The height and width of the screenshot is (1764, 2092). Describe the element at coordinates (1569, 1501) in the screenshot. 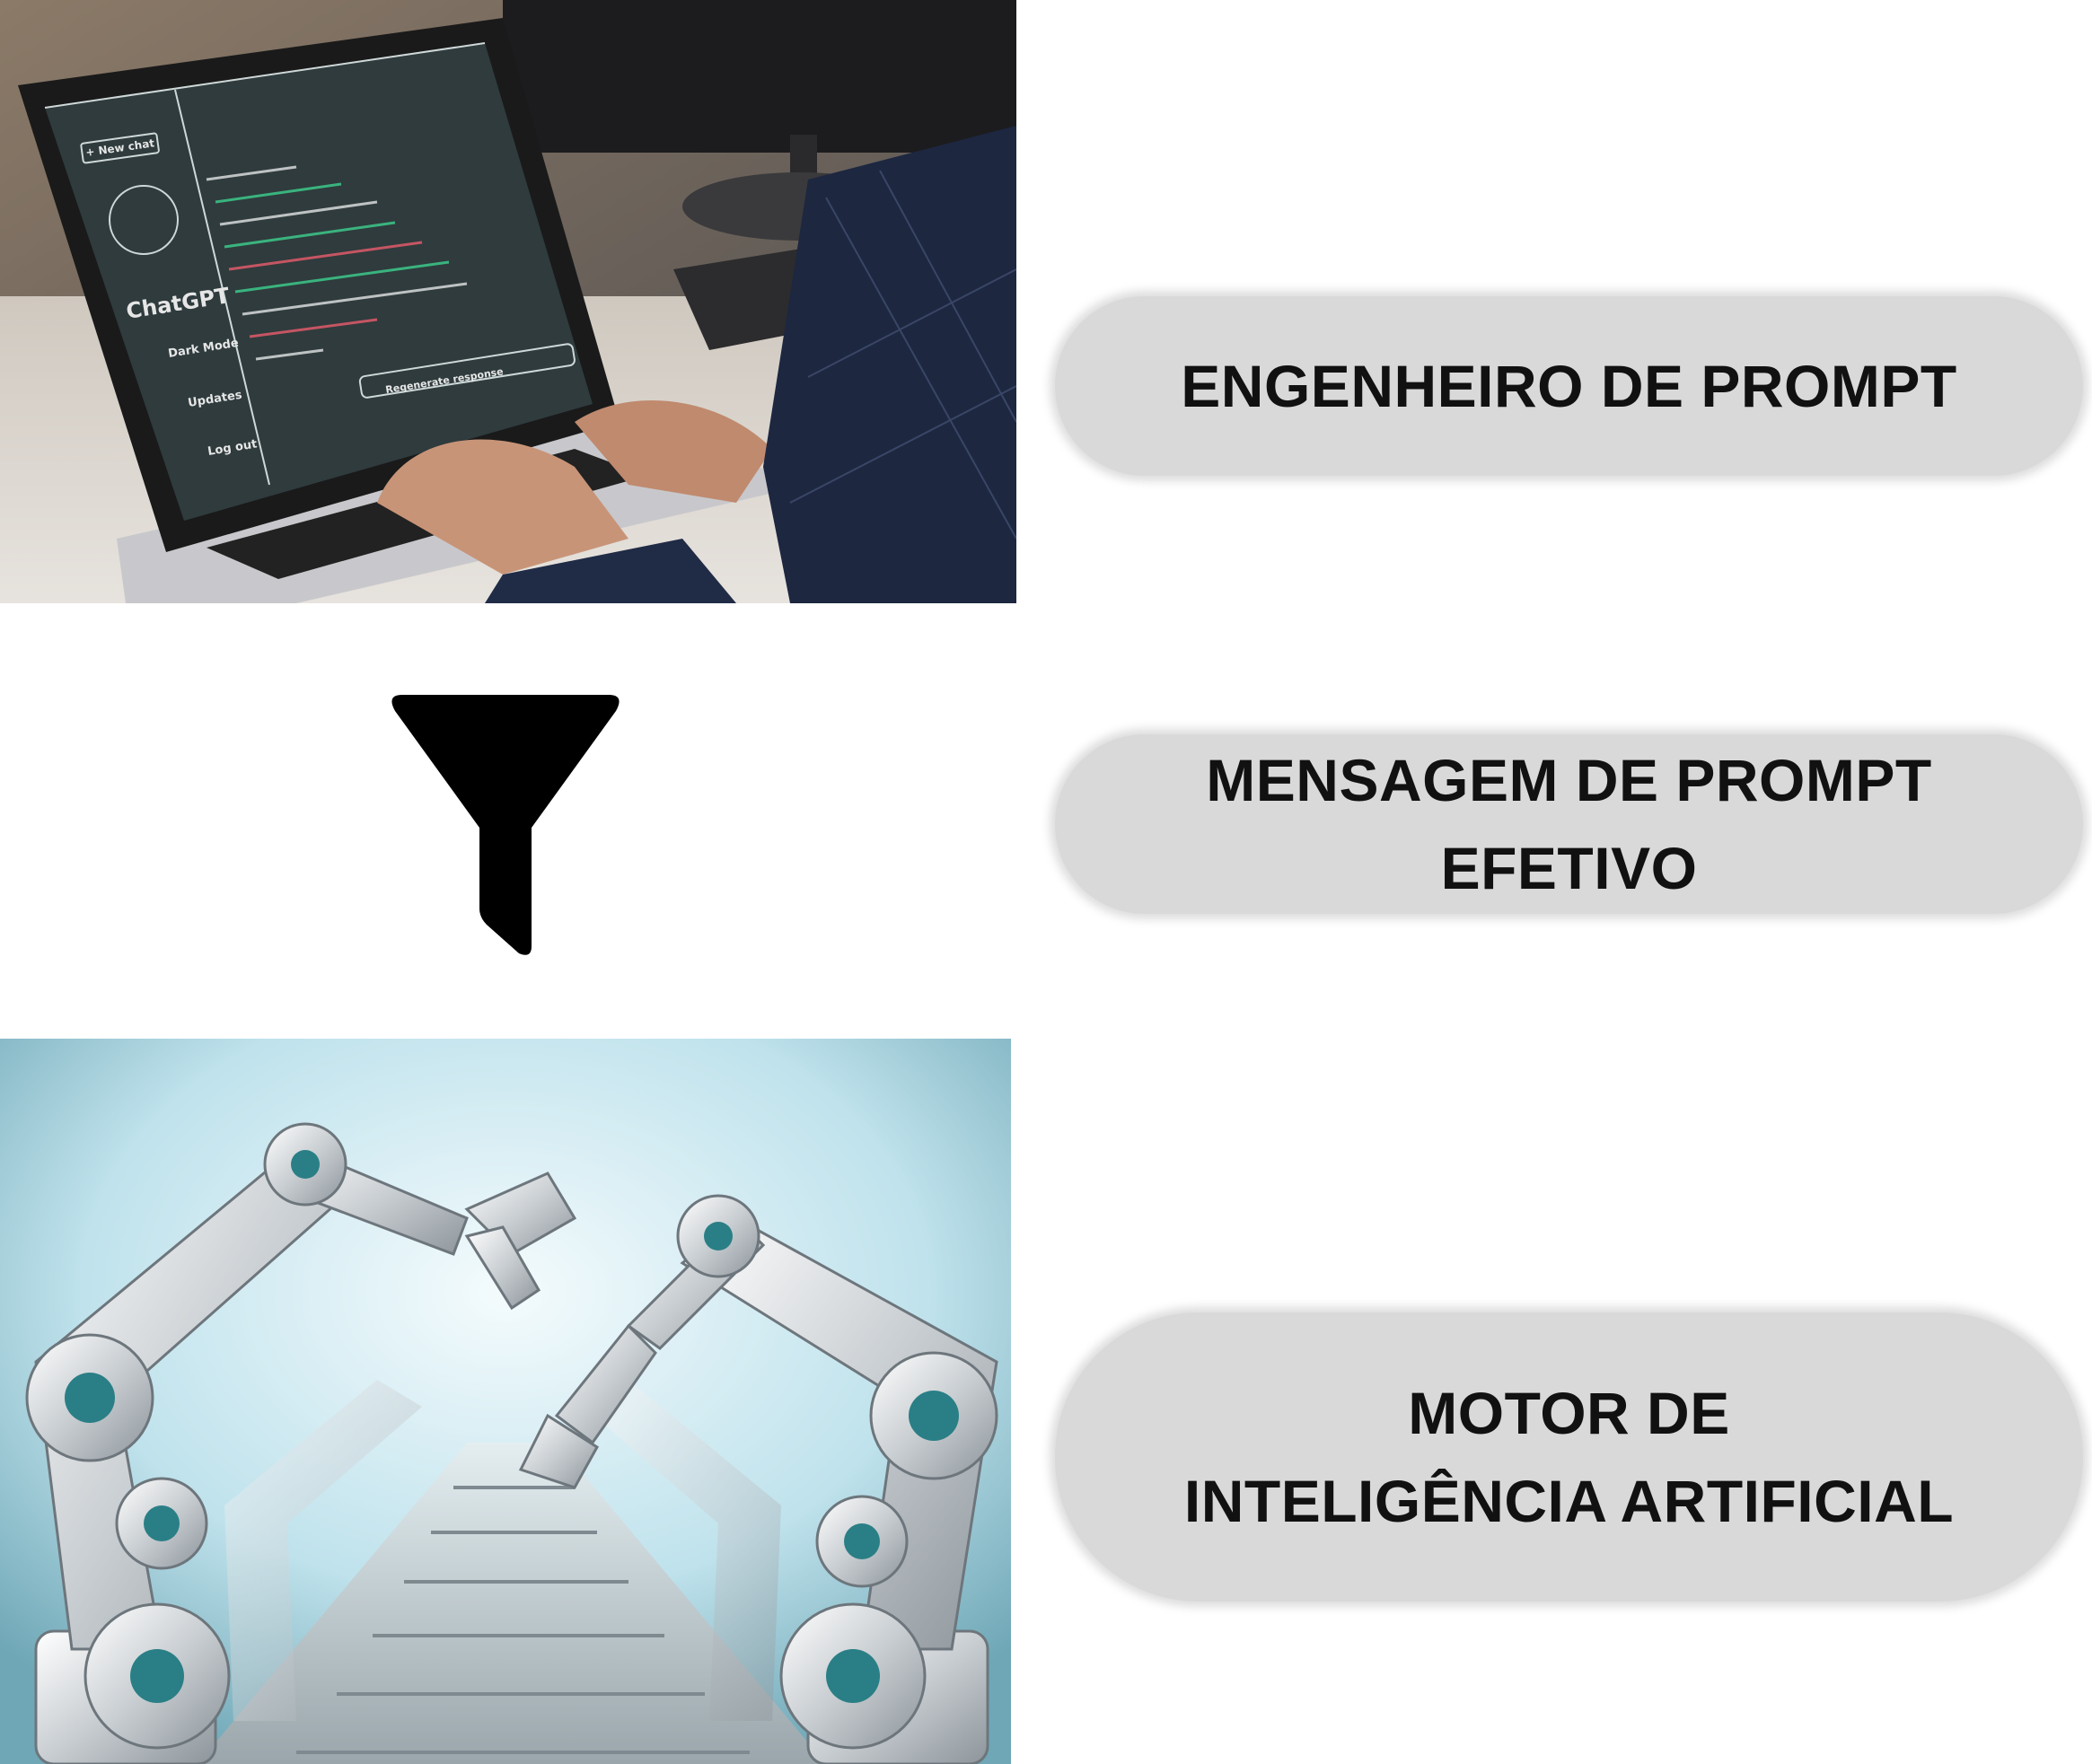

I see `step-3-label-line-2: INTELIGÊNCIA ARTIFICIAL` at that location.